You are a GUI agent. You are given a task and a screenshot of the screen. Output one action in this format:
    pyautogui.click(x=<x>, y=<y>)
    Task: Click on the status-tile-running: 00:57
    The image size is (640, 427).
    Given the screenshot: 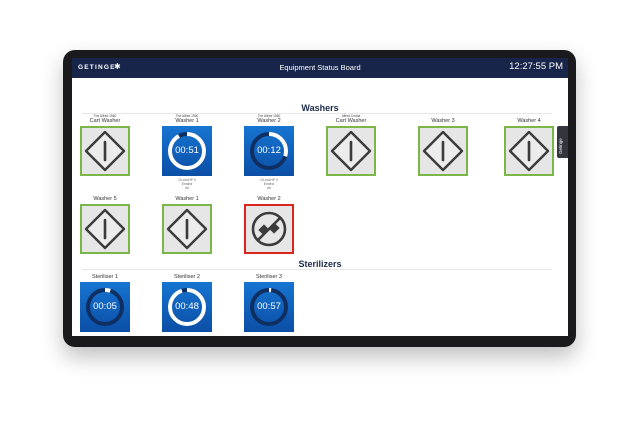 What is the action you would take?
    pyautogui.click(x=269, y=307)
    